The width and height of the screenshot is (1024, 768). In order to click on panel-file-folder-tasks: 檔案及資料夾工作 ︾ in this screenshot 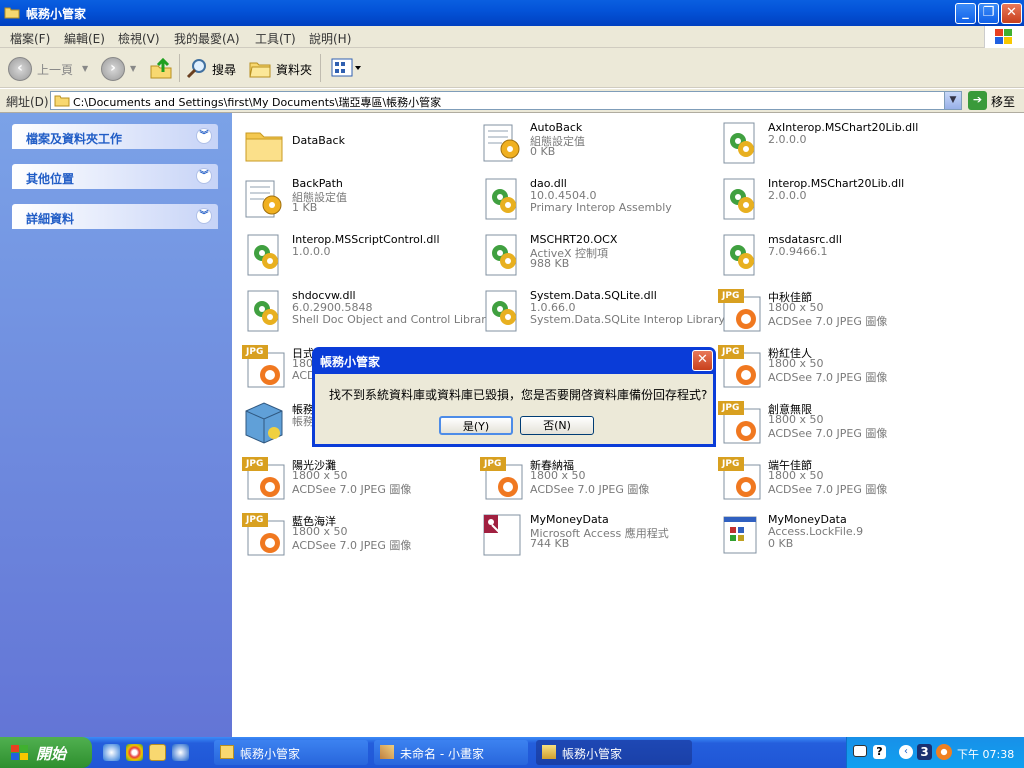, I will do `click(115, 136)`.